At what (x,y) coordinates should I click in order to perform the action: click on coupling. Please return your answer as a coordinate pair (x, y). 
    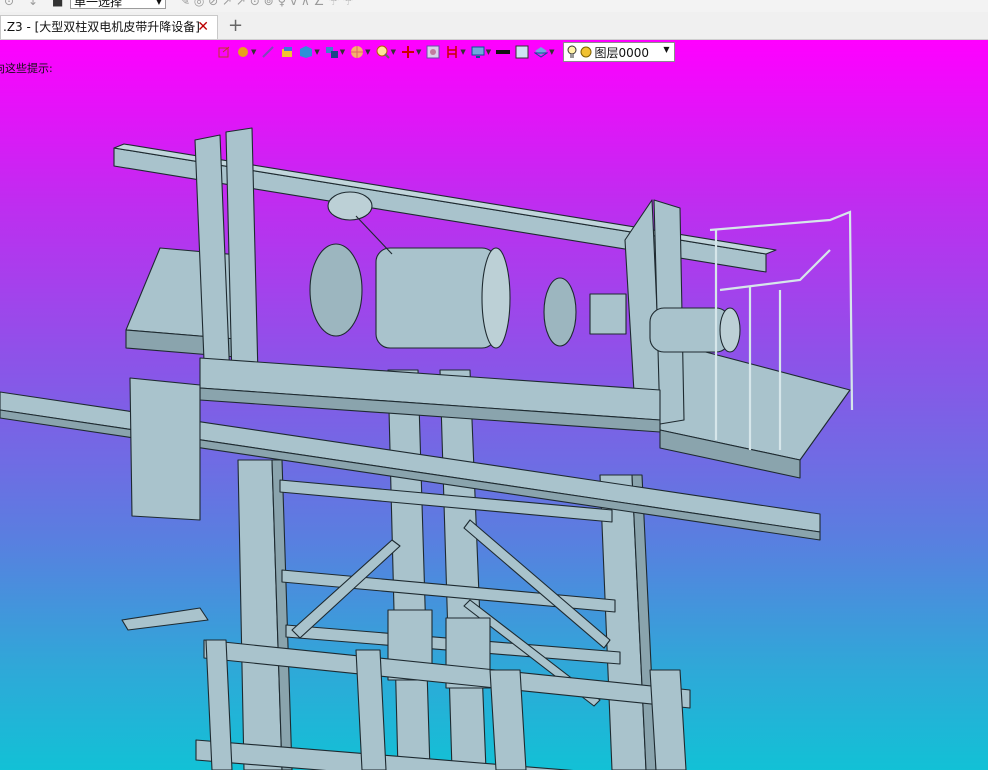
    Looking at the image, I should click on (560, 312).